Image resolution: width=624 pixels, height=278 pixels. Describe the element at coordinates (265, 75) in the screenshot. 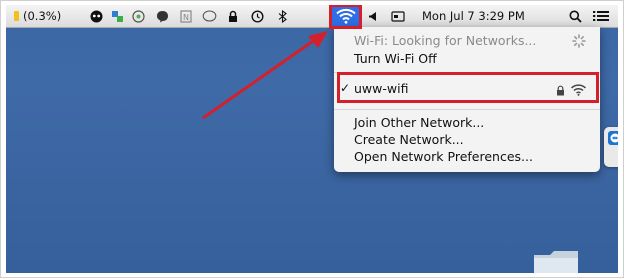

I see `annotation-arrow` at that location.